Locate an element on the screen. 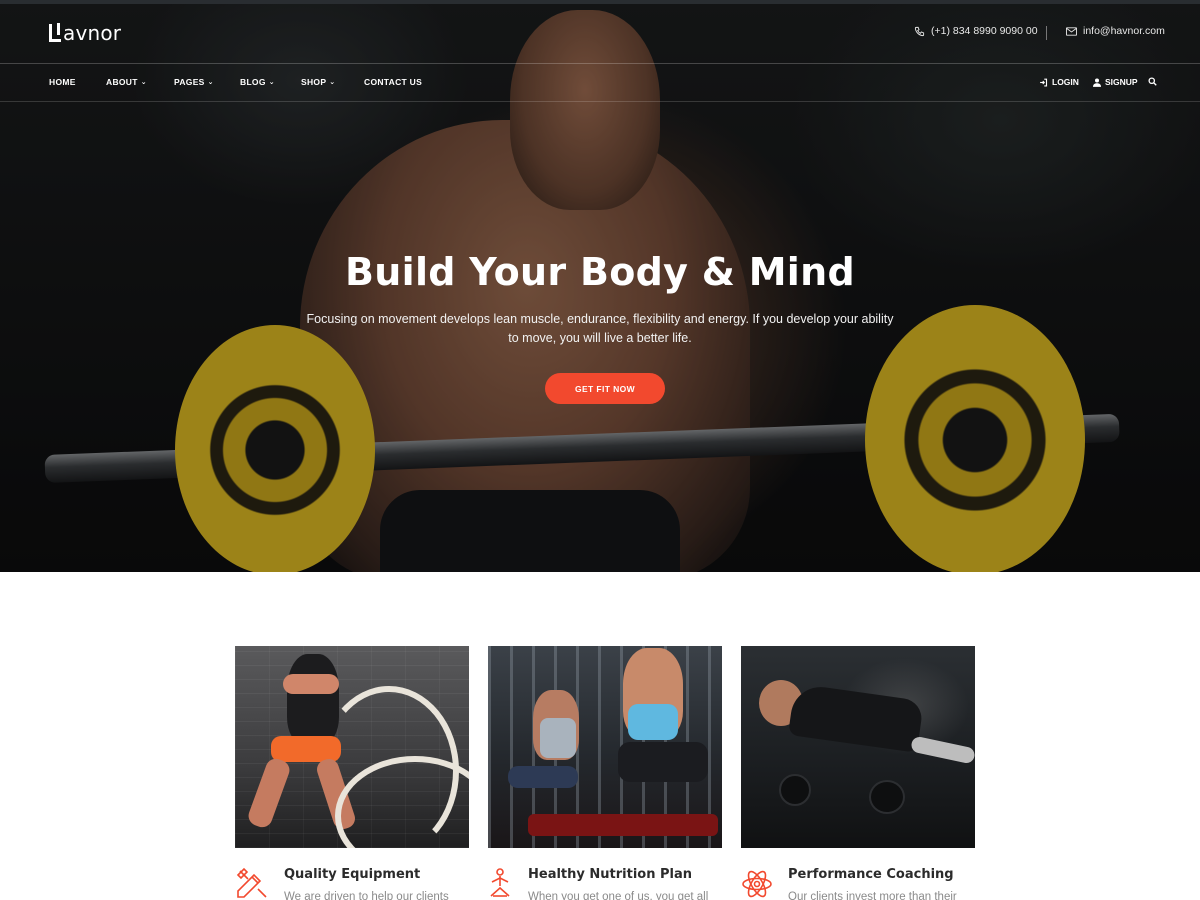 The image size is (1200, 900). feature-image-battle-ropes is located at coordinates (352, 747).